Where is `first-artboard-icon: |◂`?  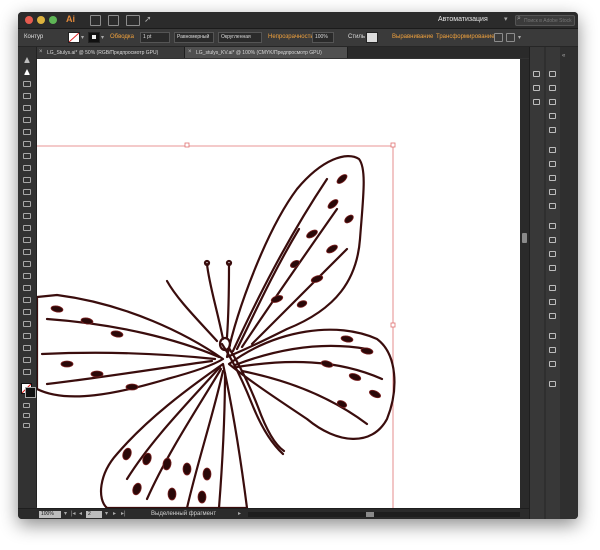
first-artboard-icon: |◂ is located at coordinates (73, 513).